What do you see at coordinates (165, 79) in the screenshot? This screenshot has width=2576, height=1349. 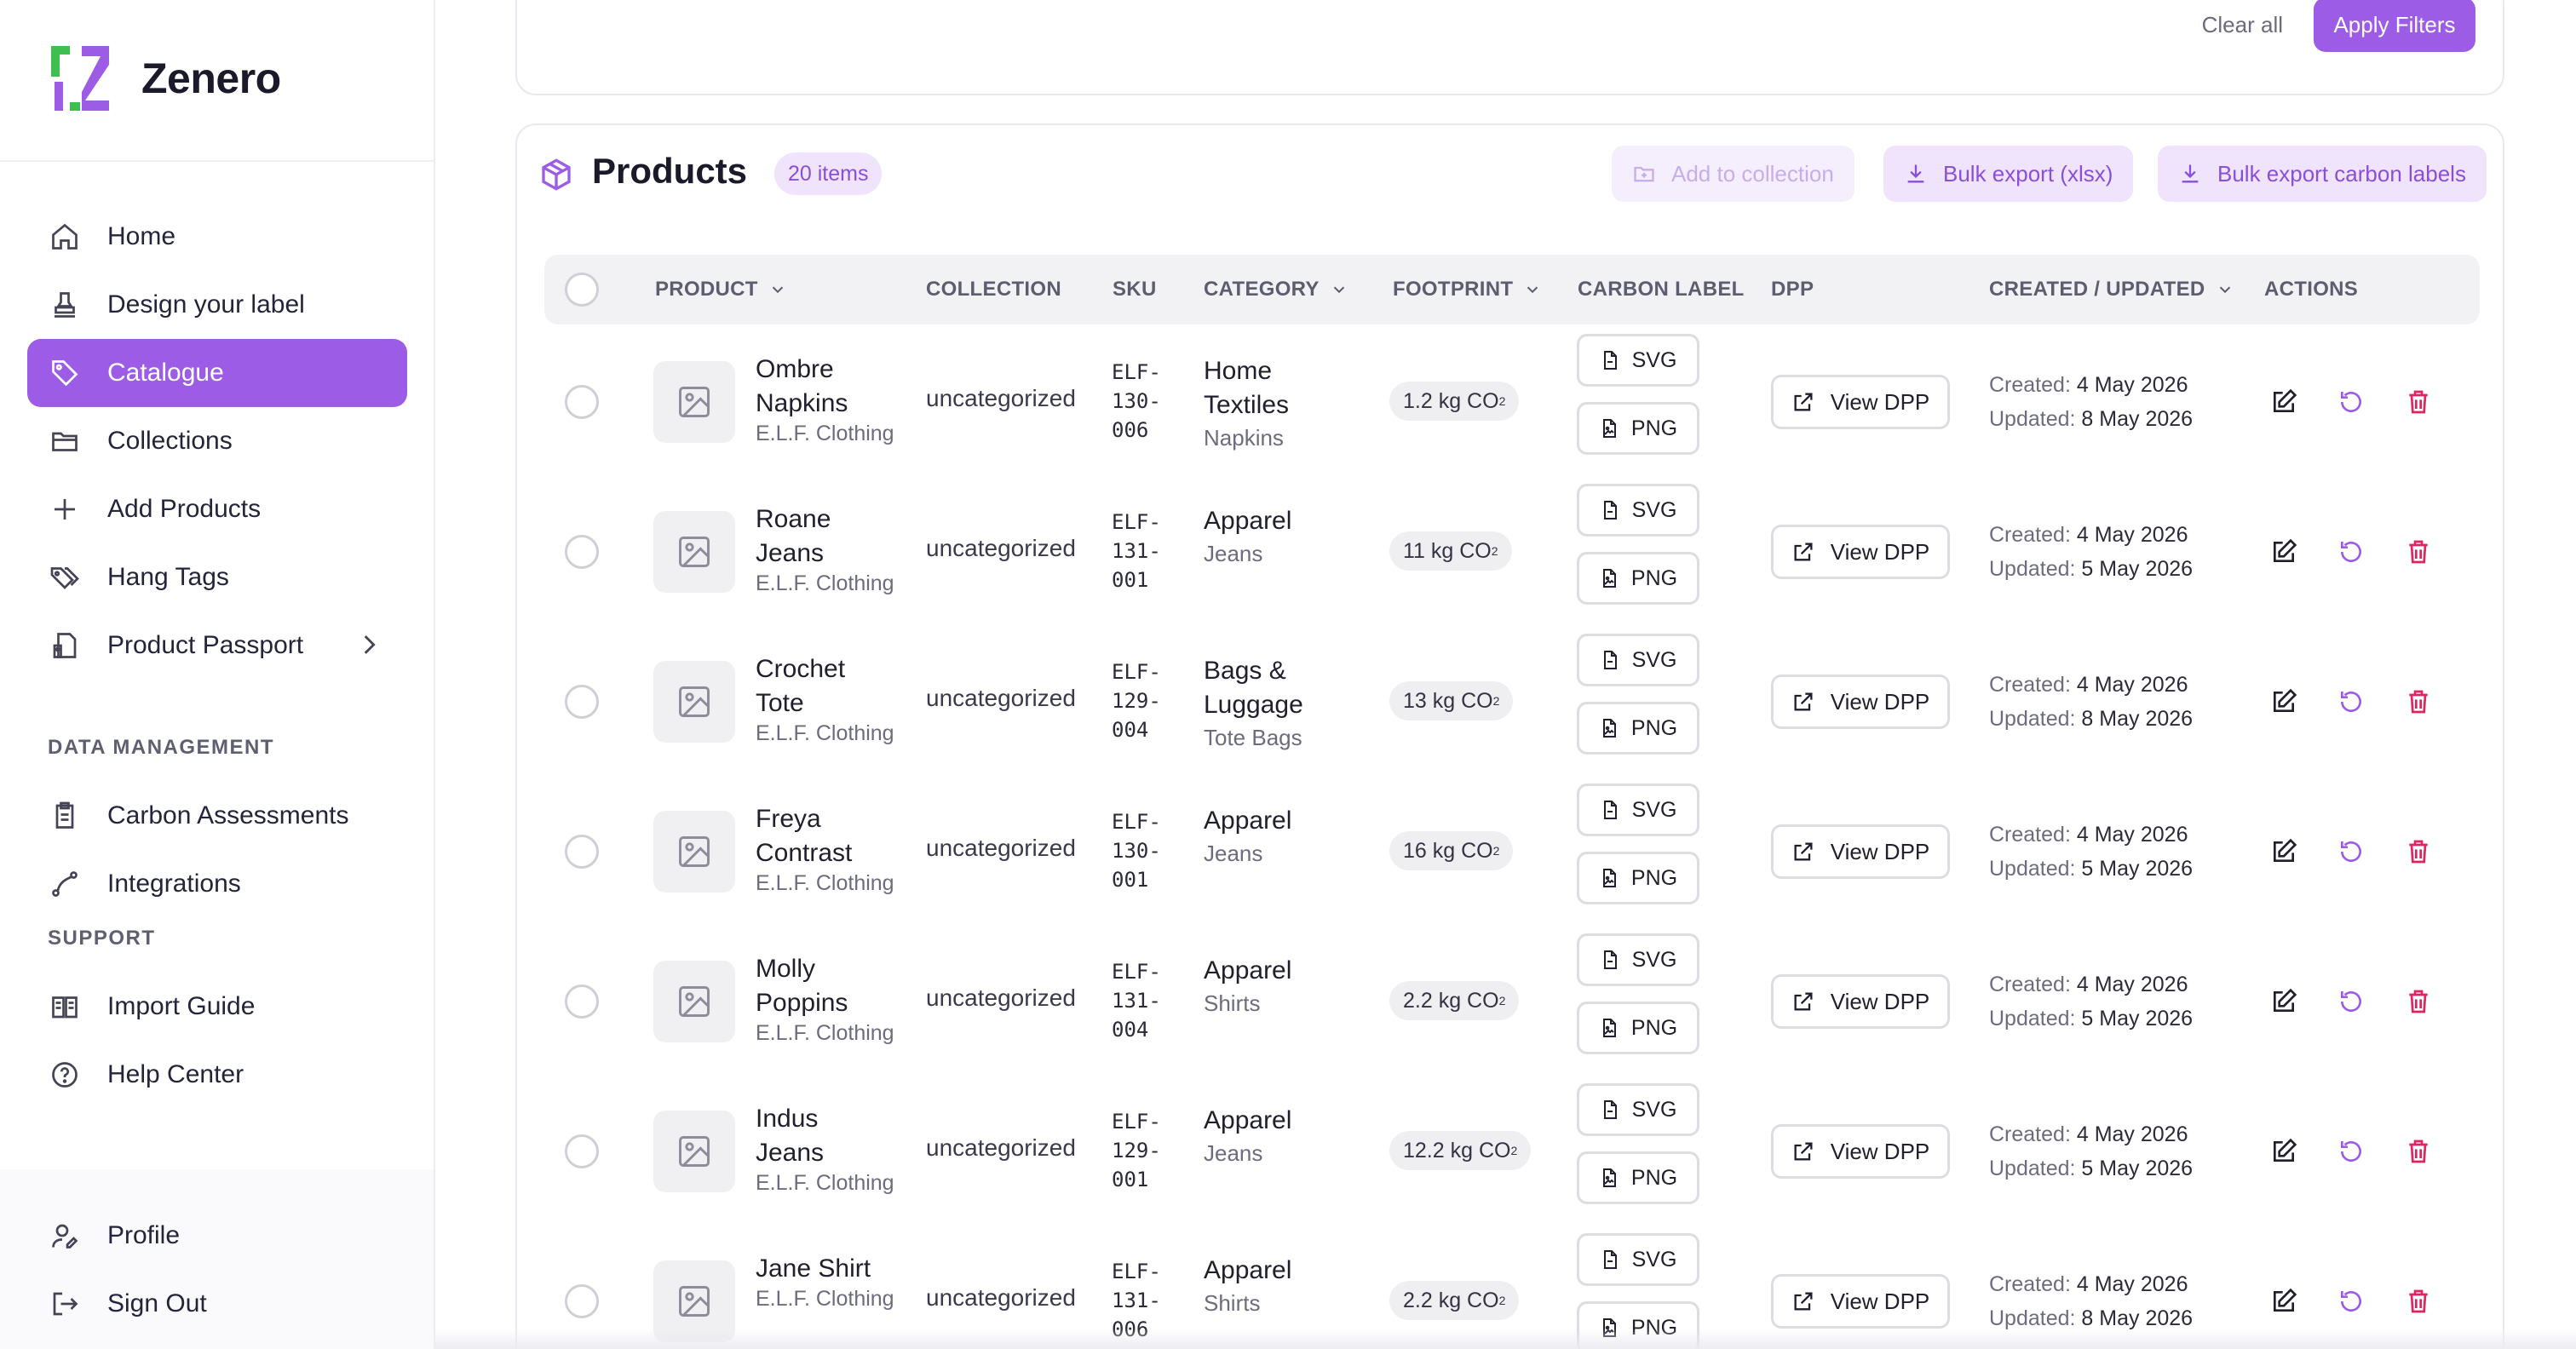 I see `brand-logo: Zenero` at bounding box center [165, 79].